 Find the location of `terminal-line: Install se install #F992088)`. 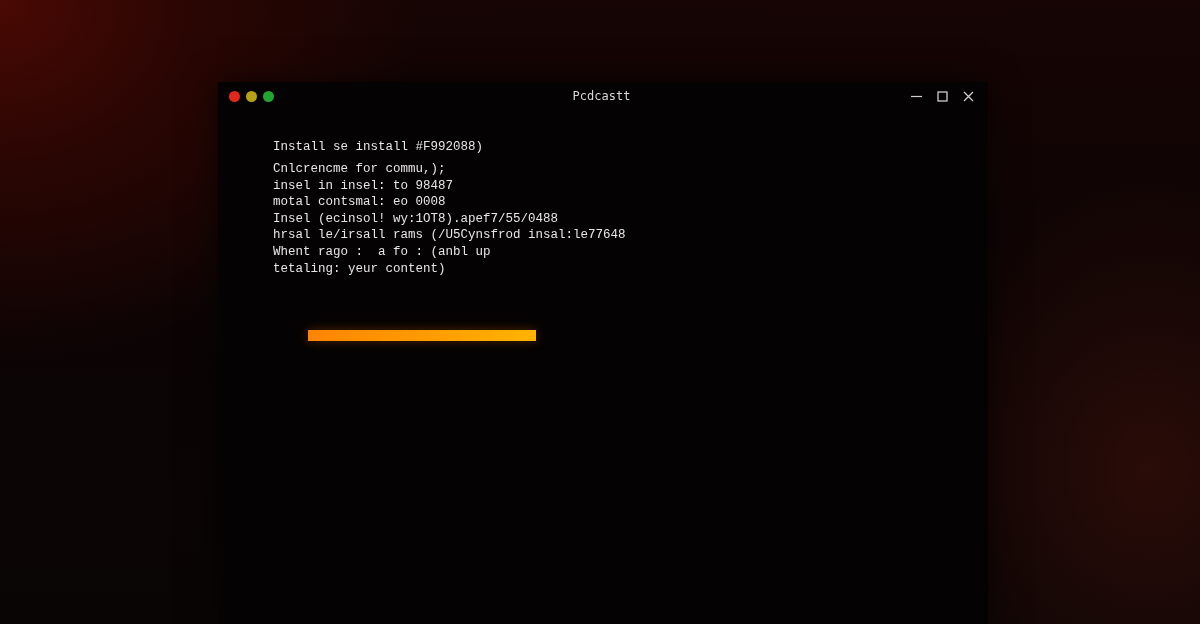

terminal-line: Install se install #F992088) is located at coordinates (378, 147).